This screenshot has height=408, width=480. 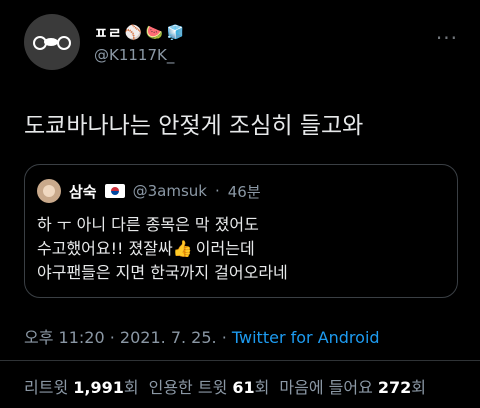 What do you see at coordinates (243, 387) in the screenshot?
I see `quotes-count: 61` at bounding box center [243, 387].